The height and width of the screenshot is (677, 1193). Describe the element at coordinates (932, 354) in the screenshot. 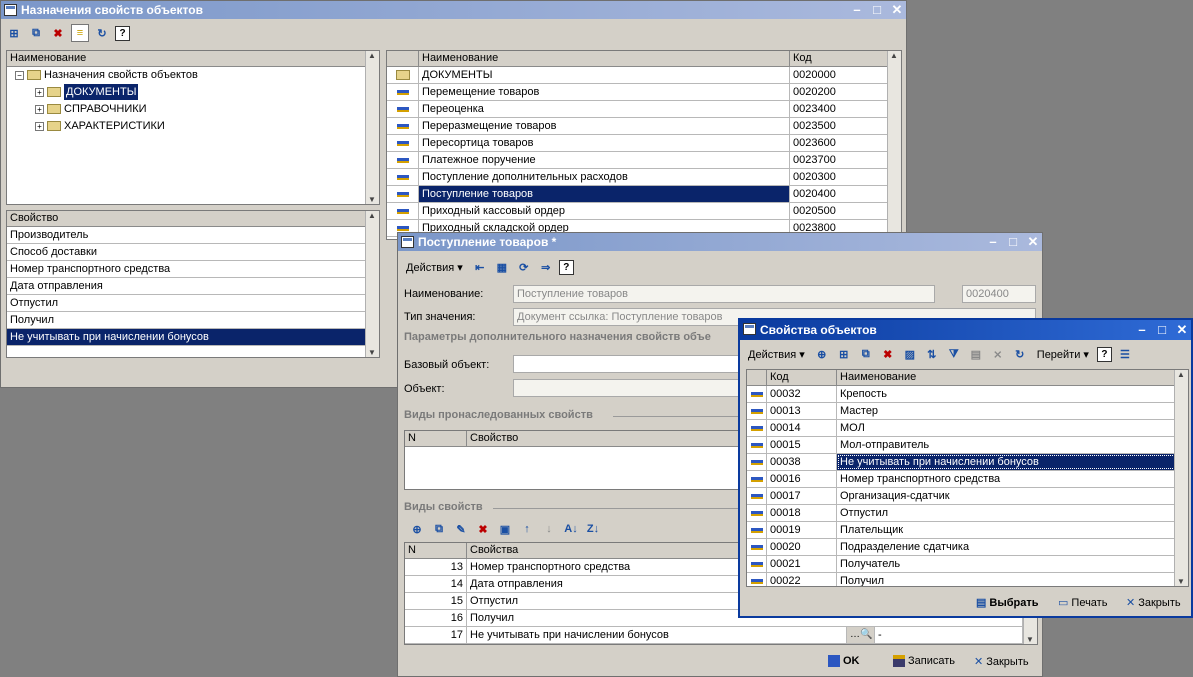

I see `hierarchy-icon: ⇅` at that location.